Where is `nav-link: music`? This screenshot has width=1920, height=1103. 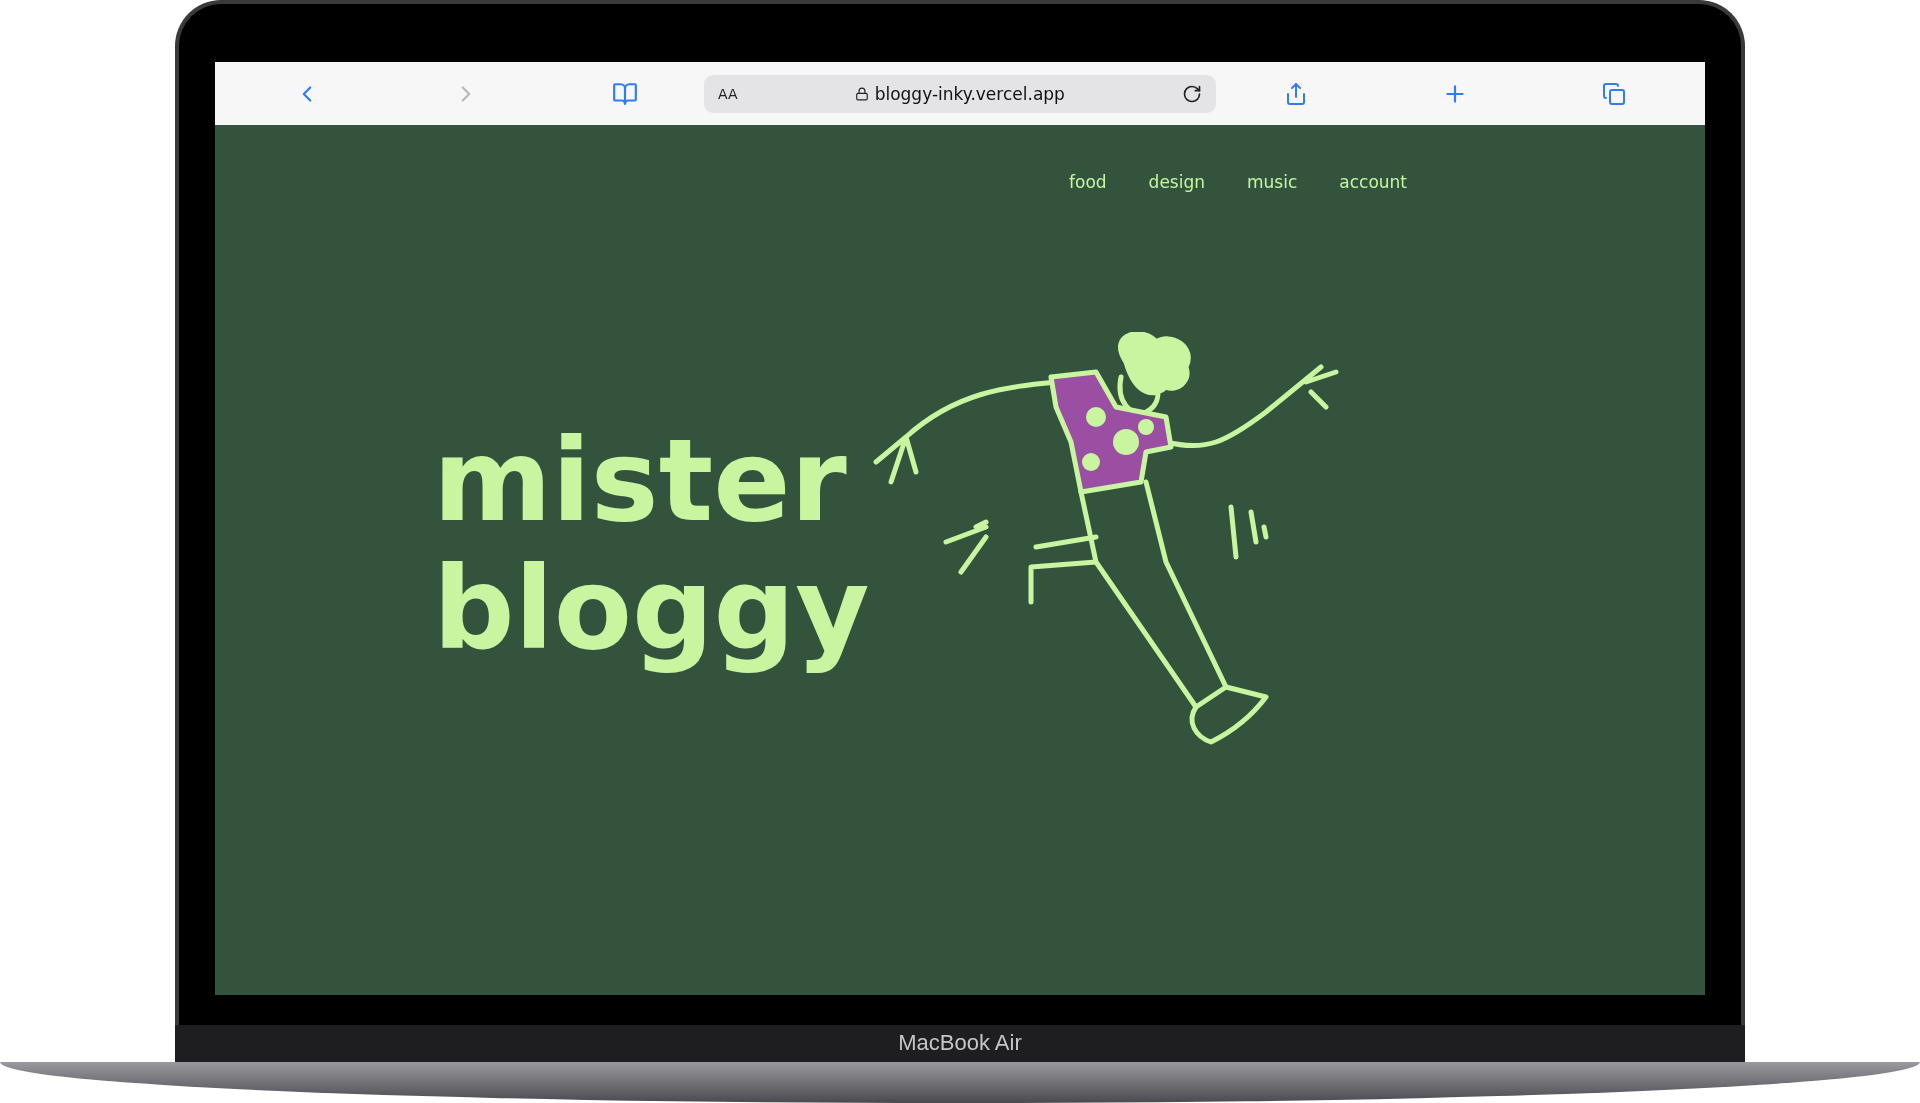
nav-link: music is located at coordinates (1272, 182).